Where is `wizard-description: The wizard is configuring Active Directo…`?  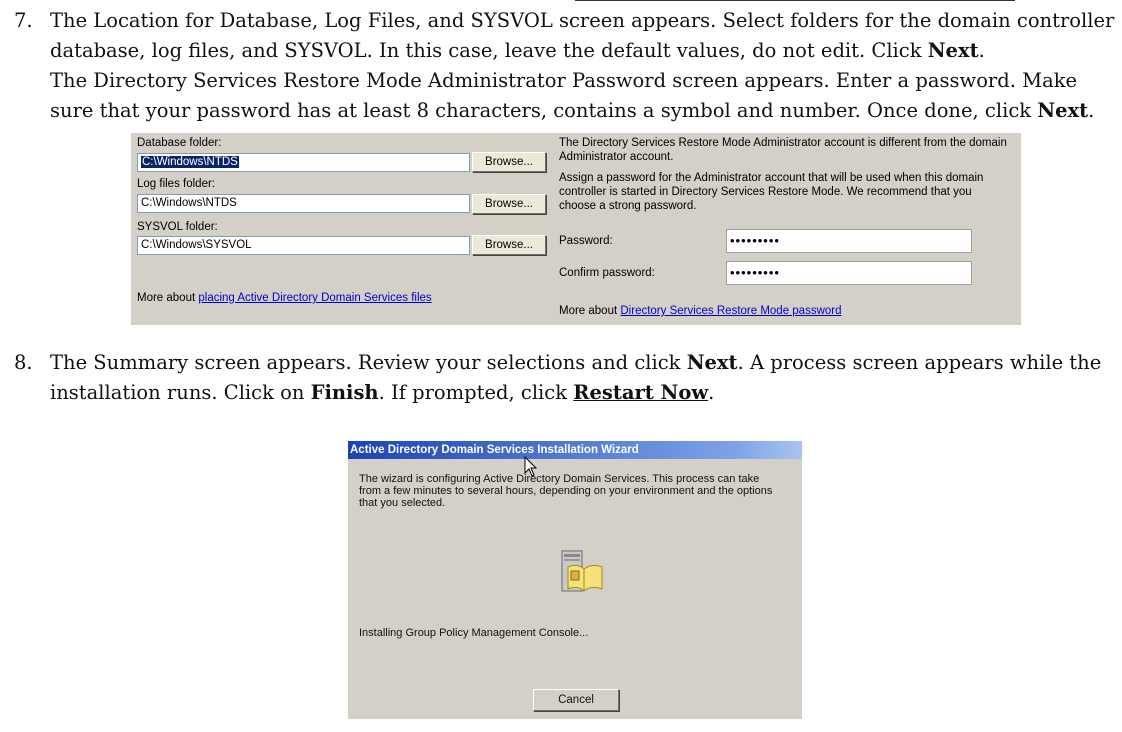 wizard-description: The wizard is configuring Active Directo… is located at coordinates (565, 491).